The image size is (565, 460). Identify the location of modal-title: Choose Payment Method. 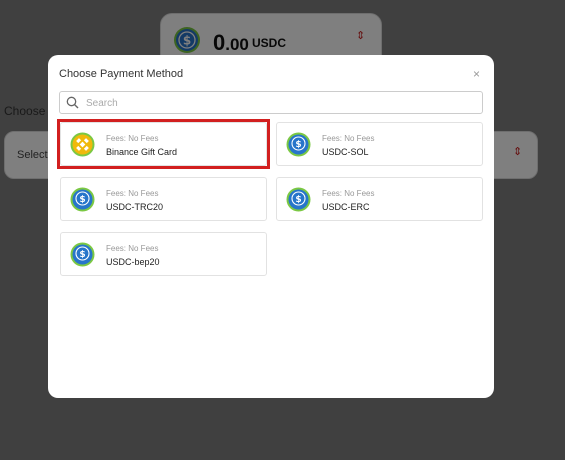
(121, 74).